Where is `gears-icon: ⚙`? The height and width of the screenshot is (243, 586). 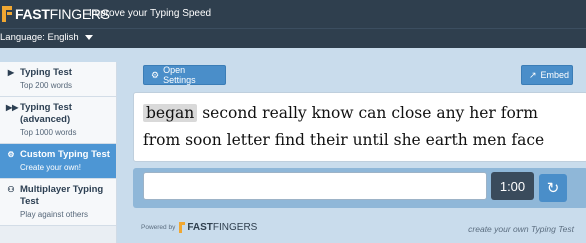 gears-icon: ⚙ is located at coordinates (11, 154).